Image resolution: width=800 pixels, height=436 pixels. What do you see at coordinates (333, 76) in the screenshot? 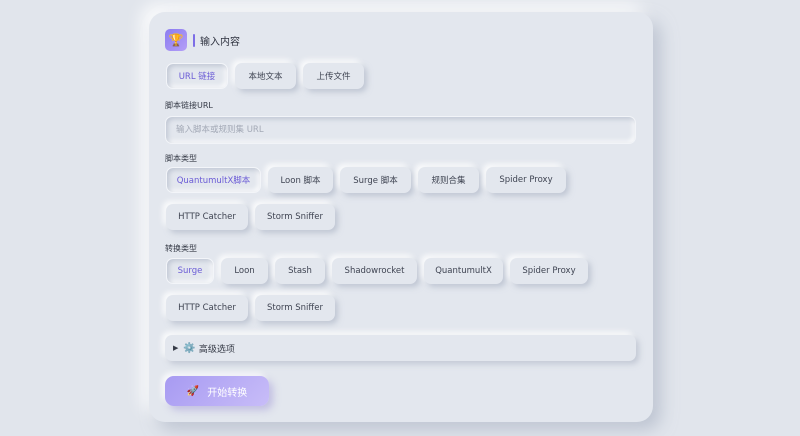
I see `tab-upload-file: 上传文件` at bounding box center [333, 76].